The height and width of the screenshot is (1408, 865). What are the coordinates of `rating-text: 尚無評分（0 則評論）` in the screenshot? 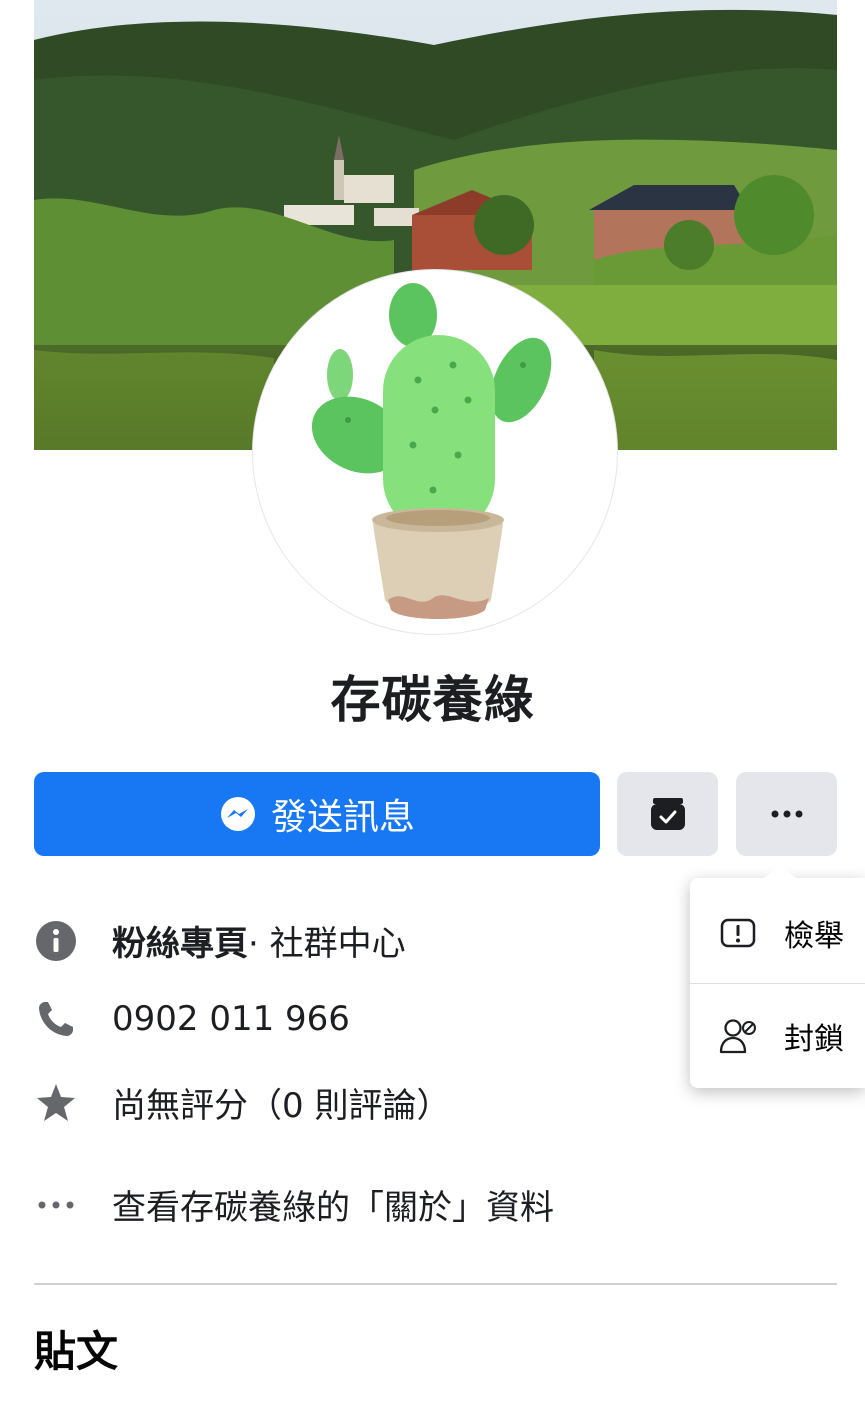 It's located at (281, 1106).